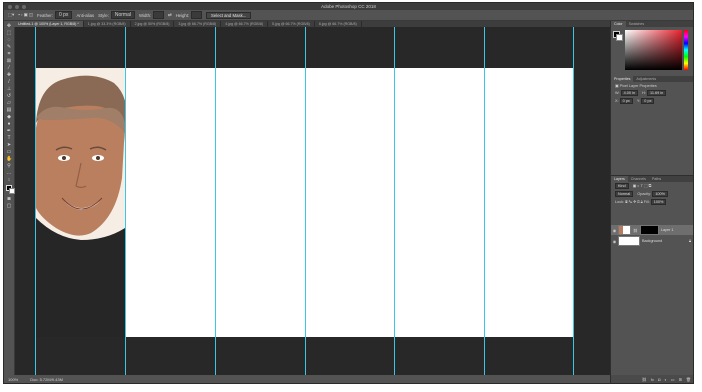 This screenshot has width=702, height=392. Describe the element at coordinates (9, 199) in the screenshot. I see `quick-mask-icon: ◙` at that location.